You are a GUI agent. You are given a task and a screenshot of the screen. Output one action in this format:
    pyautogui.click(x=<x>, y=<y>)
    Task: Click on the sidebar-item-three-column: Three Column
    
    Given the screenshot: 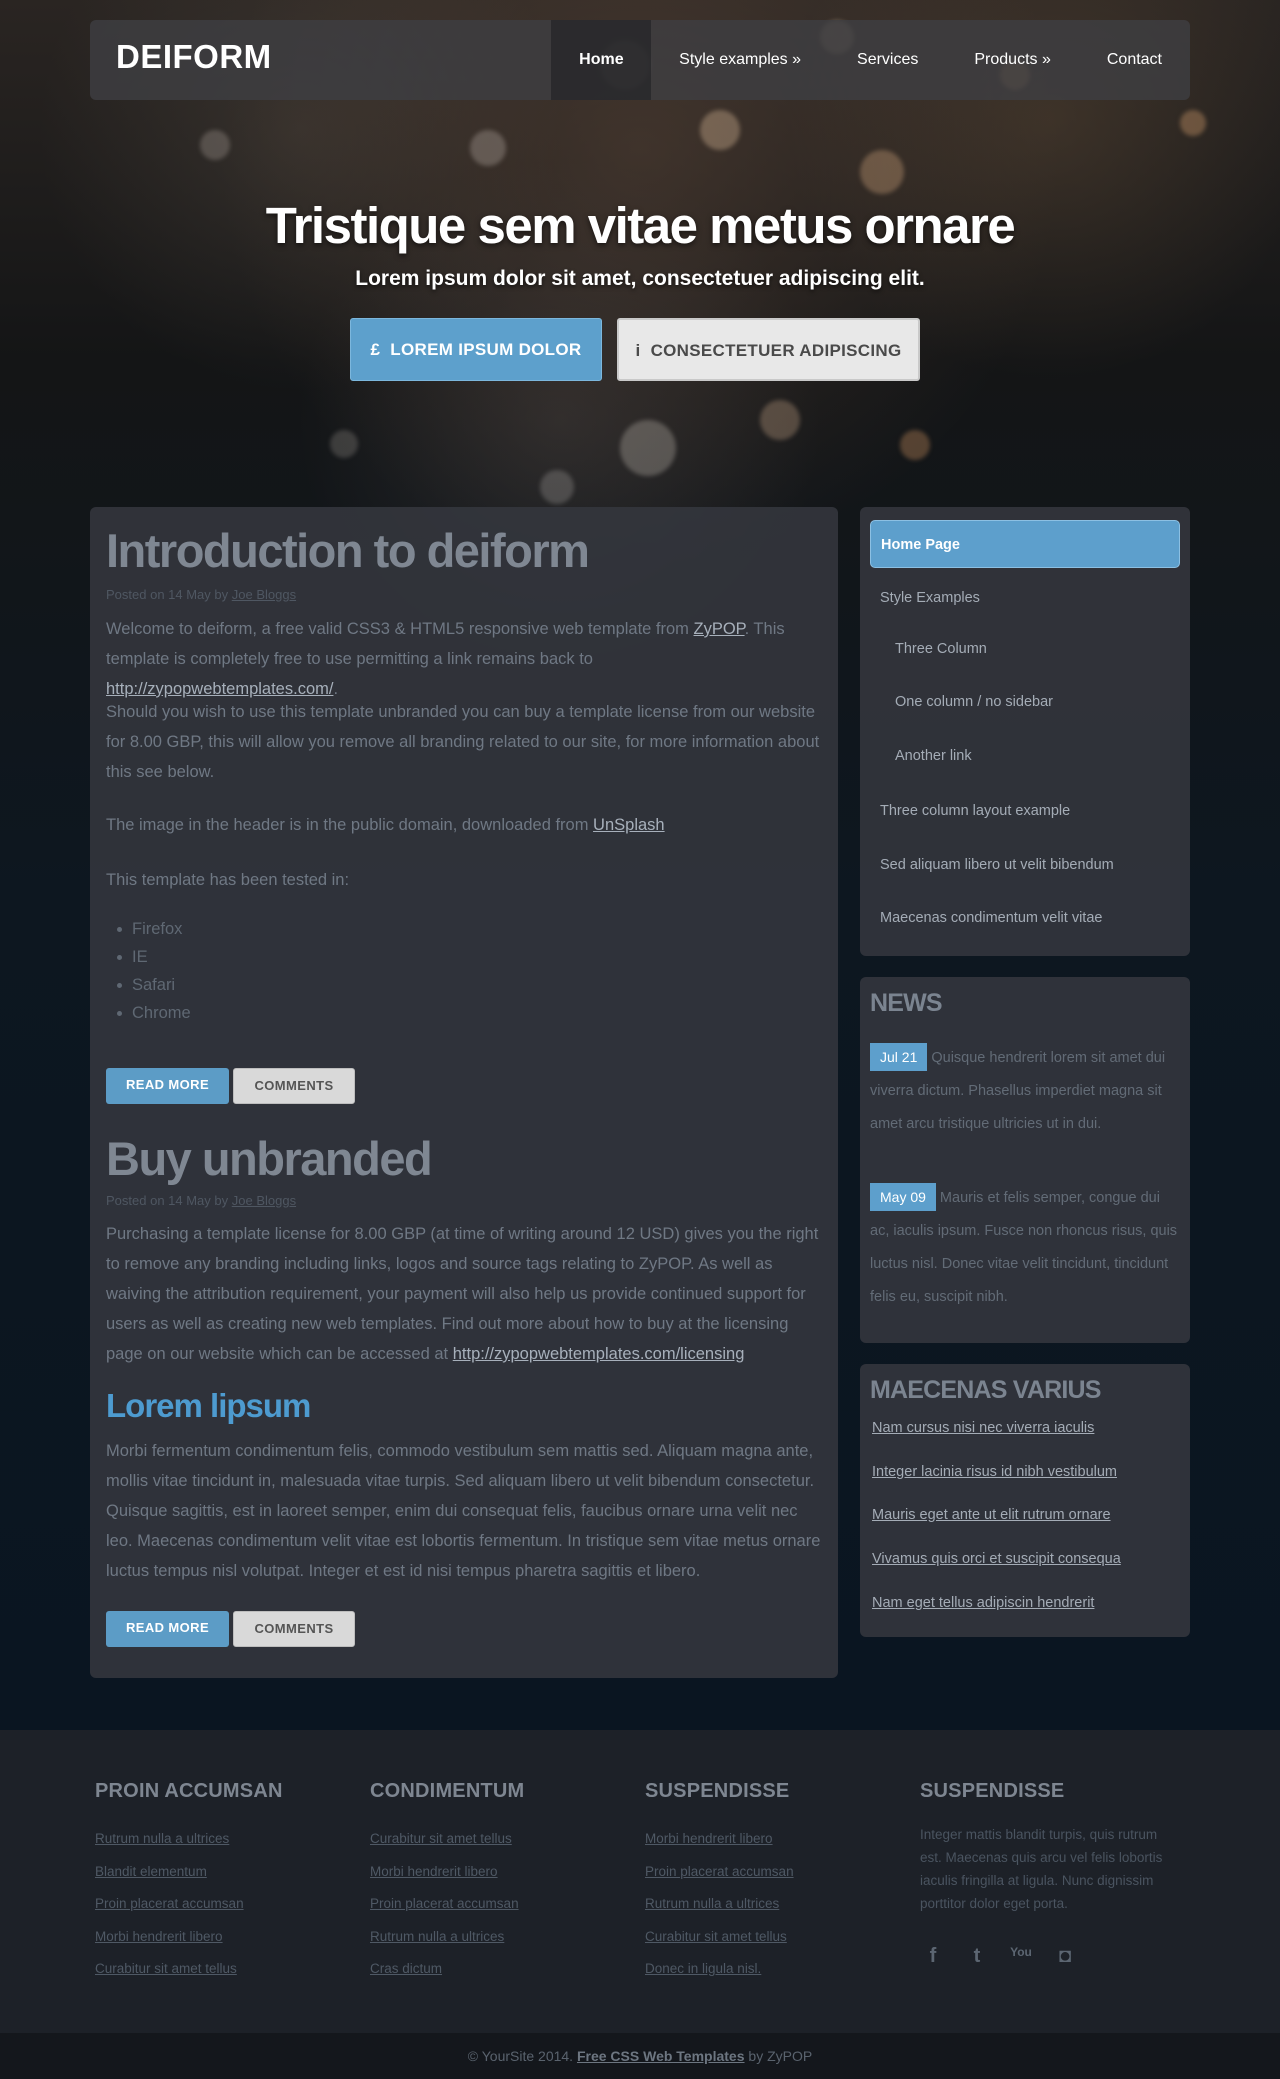 What is the action you would take?
    pyautogui.click(x=1025, y=649)
    